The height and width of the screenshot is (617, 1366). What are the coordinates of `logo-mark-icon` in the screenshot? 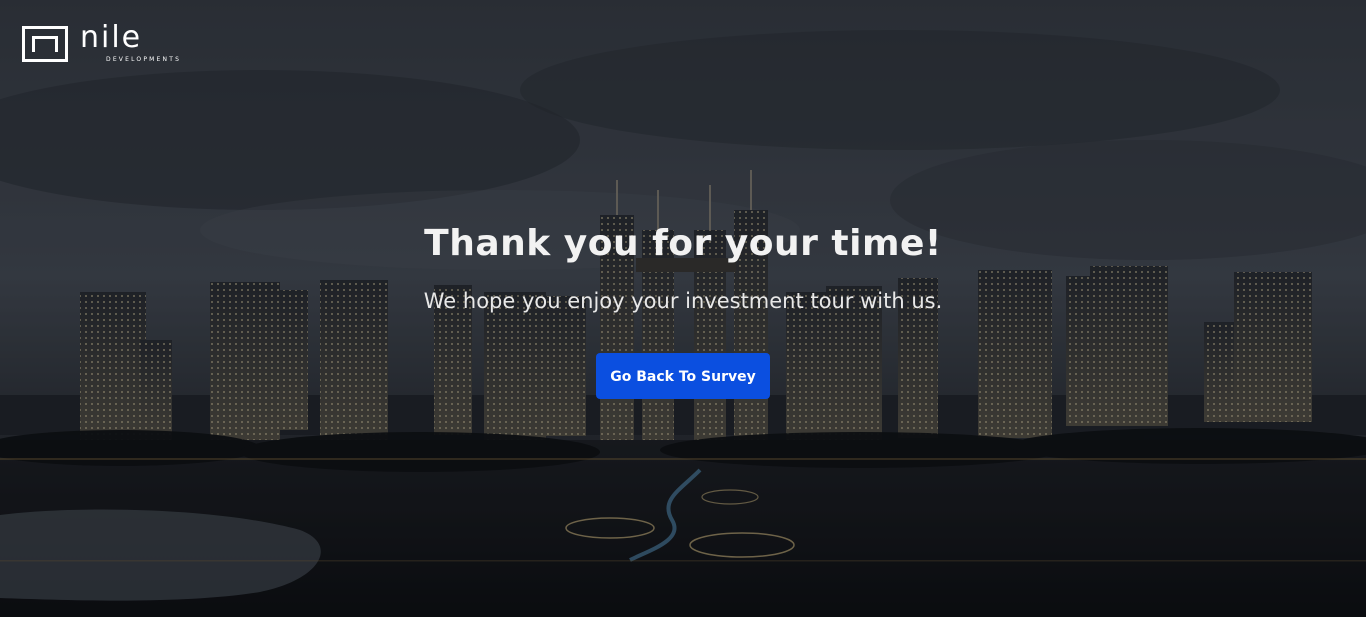 It's located at (45, 44).